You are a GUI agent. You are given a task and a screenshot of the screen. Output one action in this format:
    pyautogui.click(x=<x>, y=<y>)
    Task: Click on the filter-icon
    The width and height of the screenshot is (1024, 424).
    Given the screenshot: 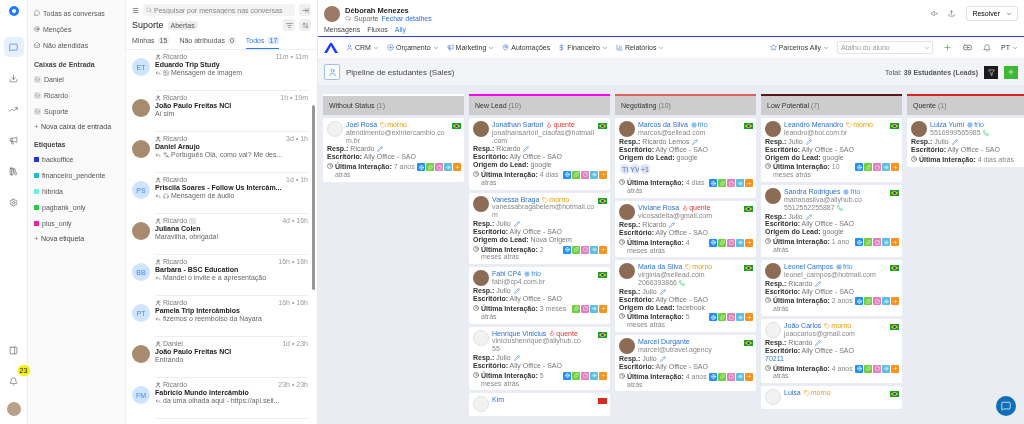 What is the action you would take?
    pyautogui.click(x=991, y=72)
    